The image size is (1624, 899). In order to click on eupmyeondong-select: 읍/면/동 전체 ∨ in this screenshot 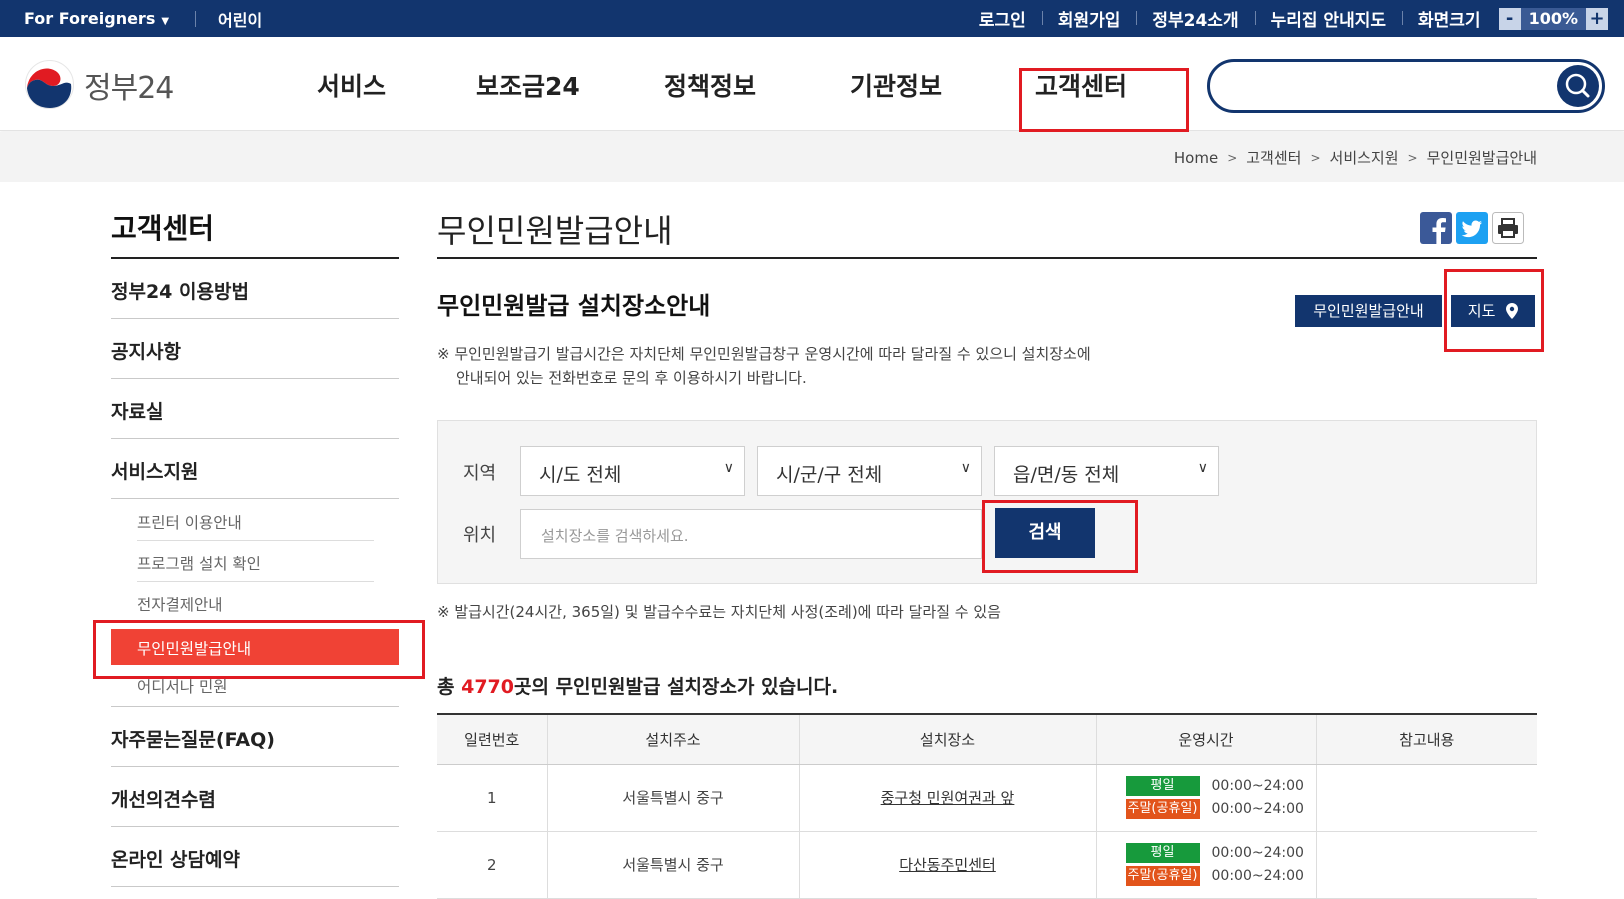, I will do `click(1106, 471)`.